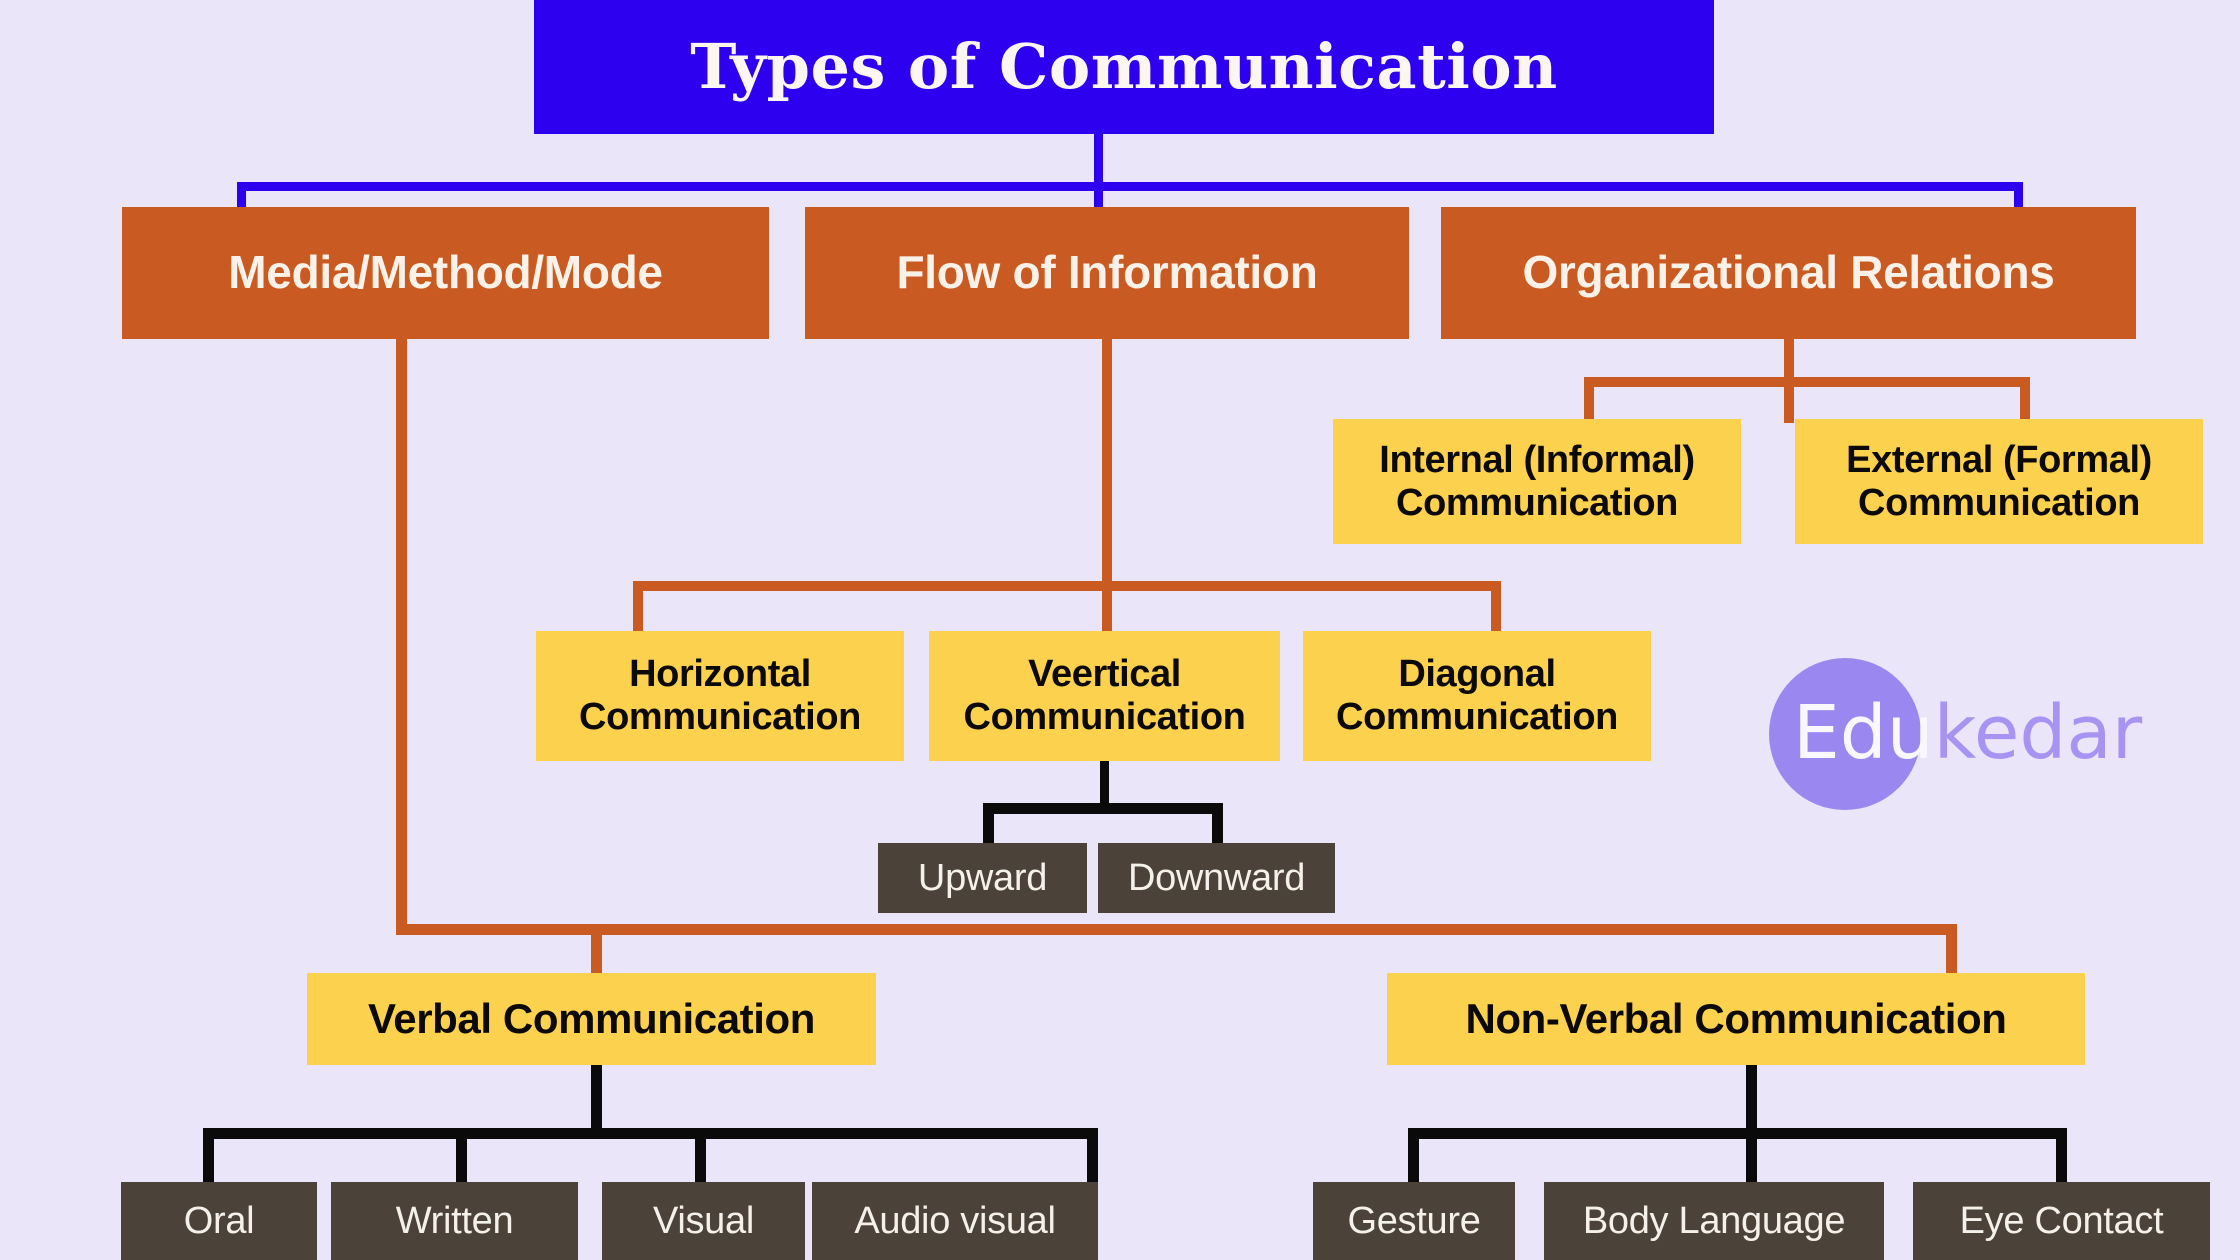  I want to click on verbal-leaf-box-oral: Oral, so click(219, 1221).